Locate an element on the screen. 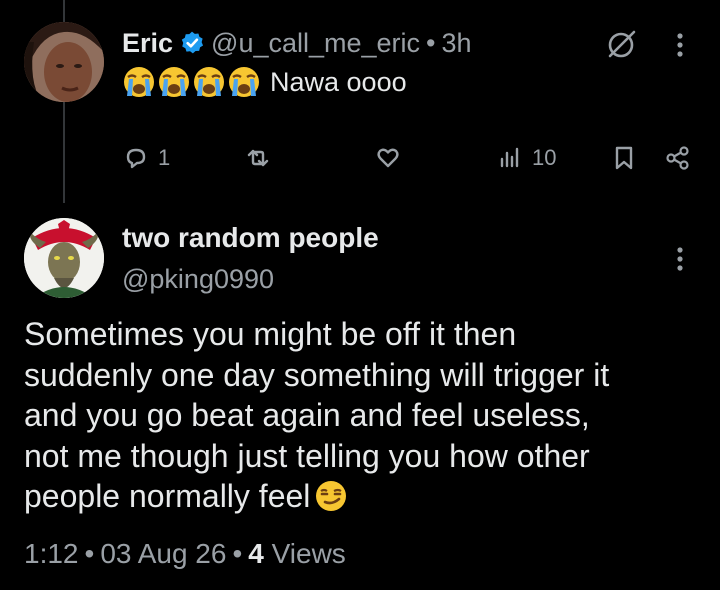  author-handle: @pking0990 is located at coordinates (198, 279).